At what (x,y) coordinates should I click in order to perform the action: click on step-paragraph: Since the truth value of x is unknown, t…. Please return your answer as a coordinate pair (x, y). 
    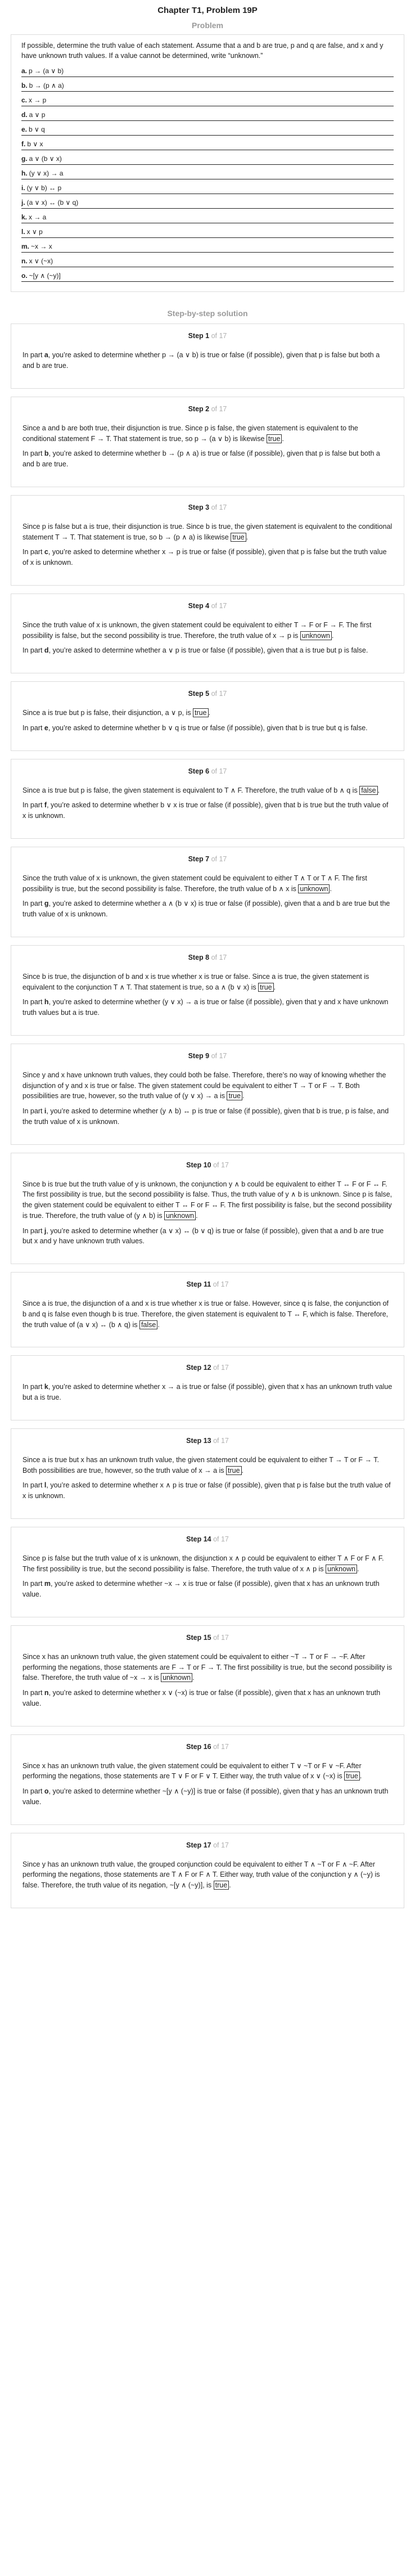
    Looking at the image, I should click on (197, 630).